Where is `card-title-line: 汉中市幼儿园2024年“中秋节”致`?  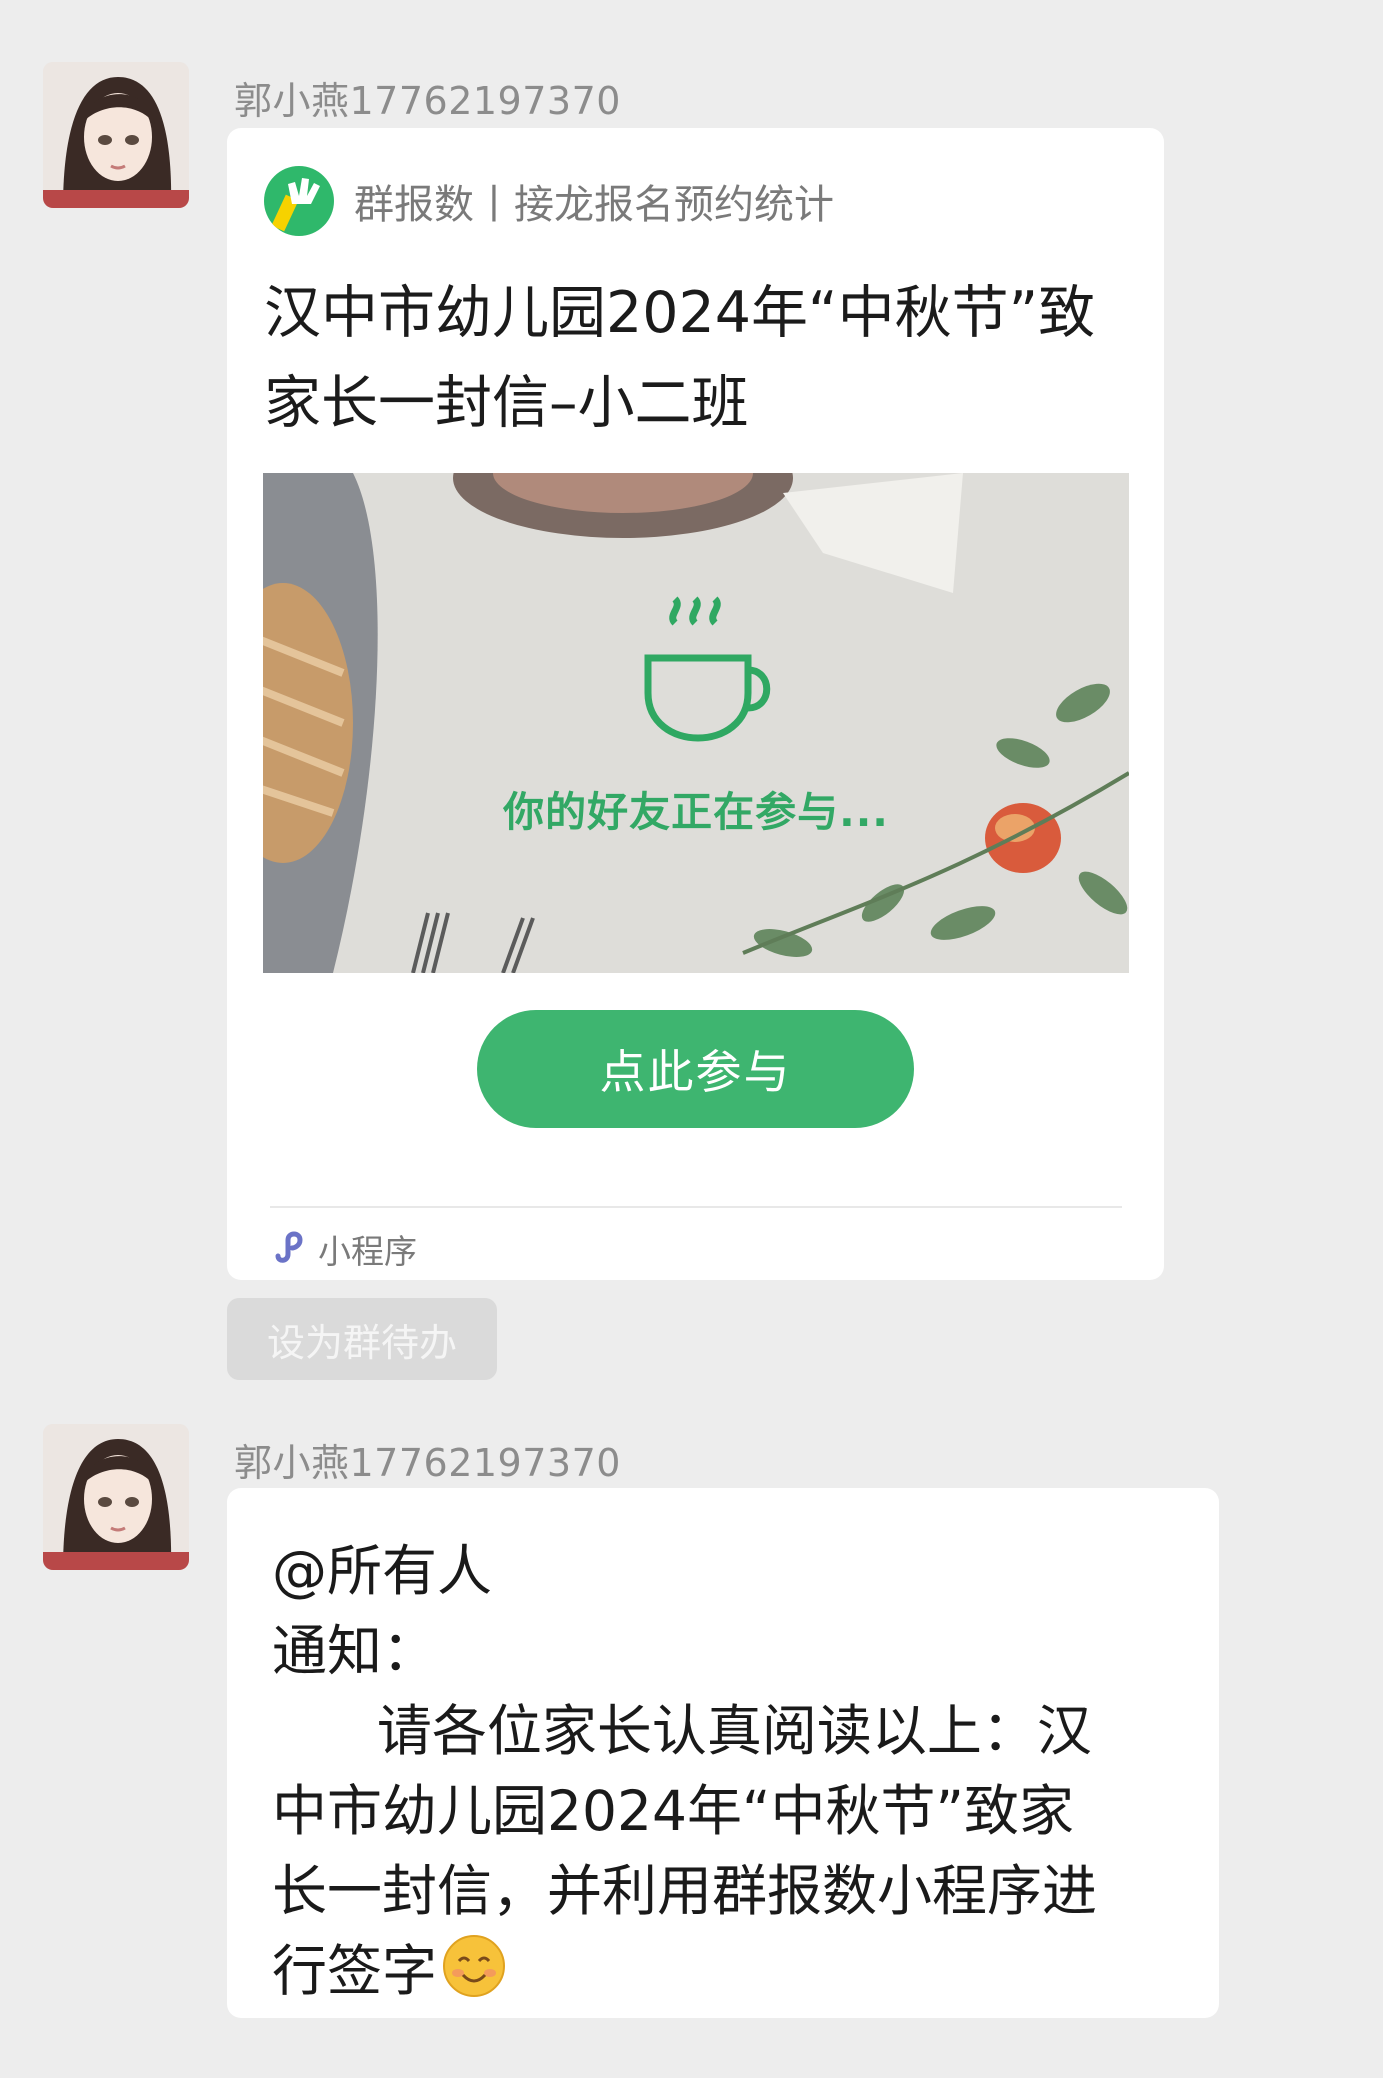
card-title-line: 汉中市幼儿园2024年“中秋节”致 is located at coordinates (680, 313).